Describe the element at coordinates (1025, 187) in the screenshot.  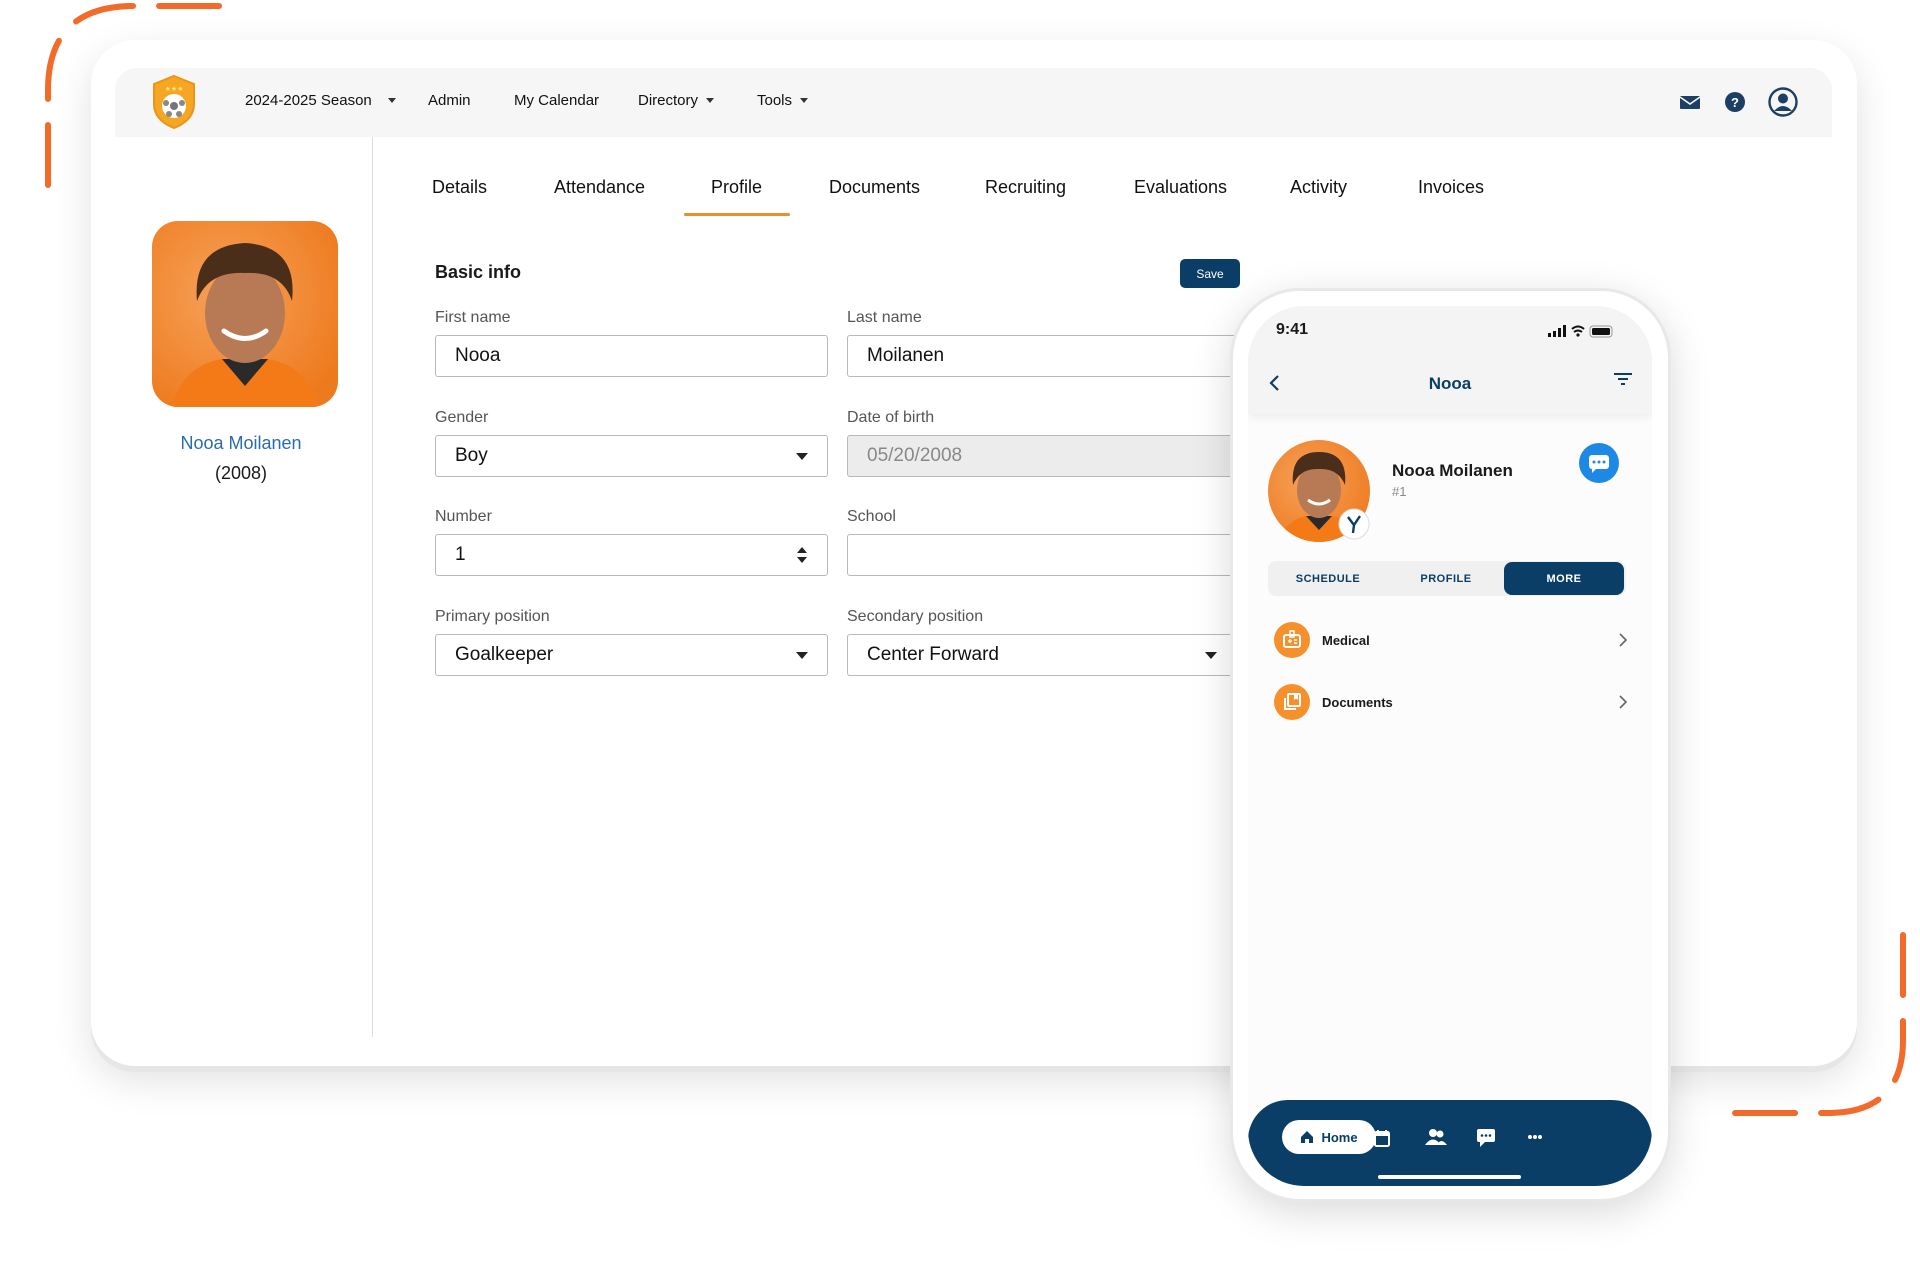
I see `tab-recruiting: Recruiting` at that location.